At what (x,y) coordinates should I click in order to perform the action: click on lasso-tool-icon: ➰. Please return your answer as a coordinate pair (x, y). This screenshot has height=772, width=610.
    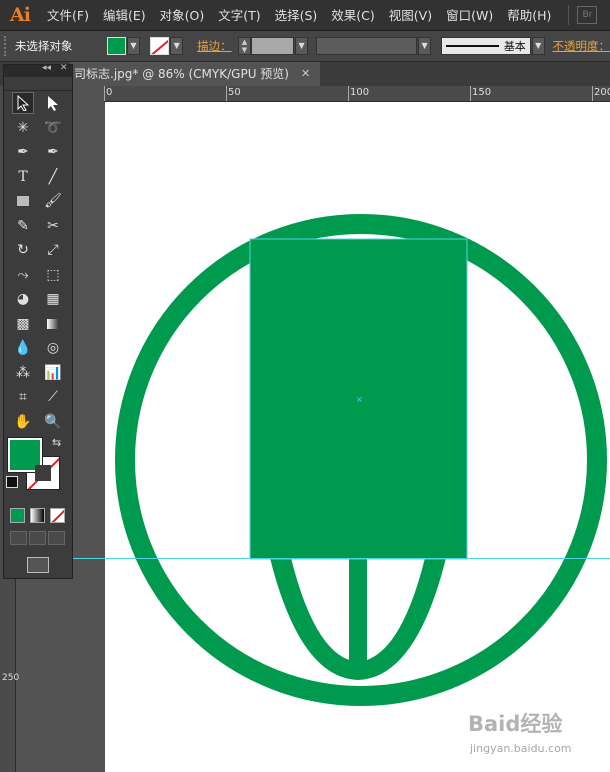
    Looking at the image, I should click on (53, 128).